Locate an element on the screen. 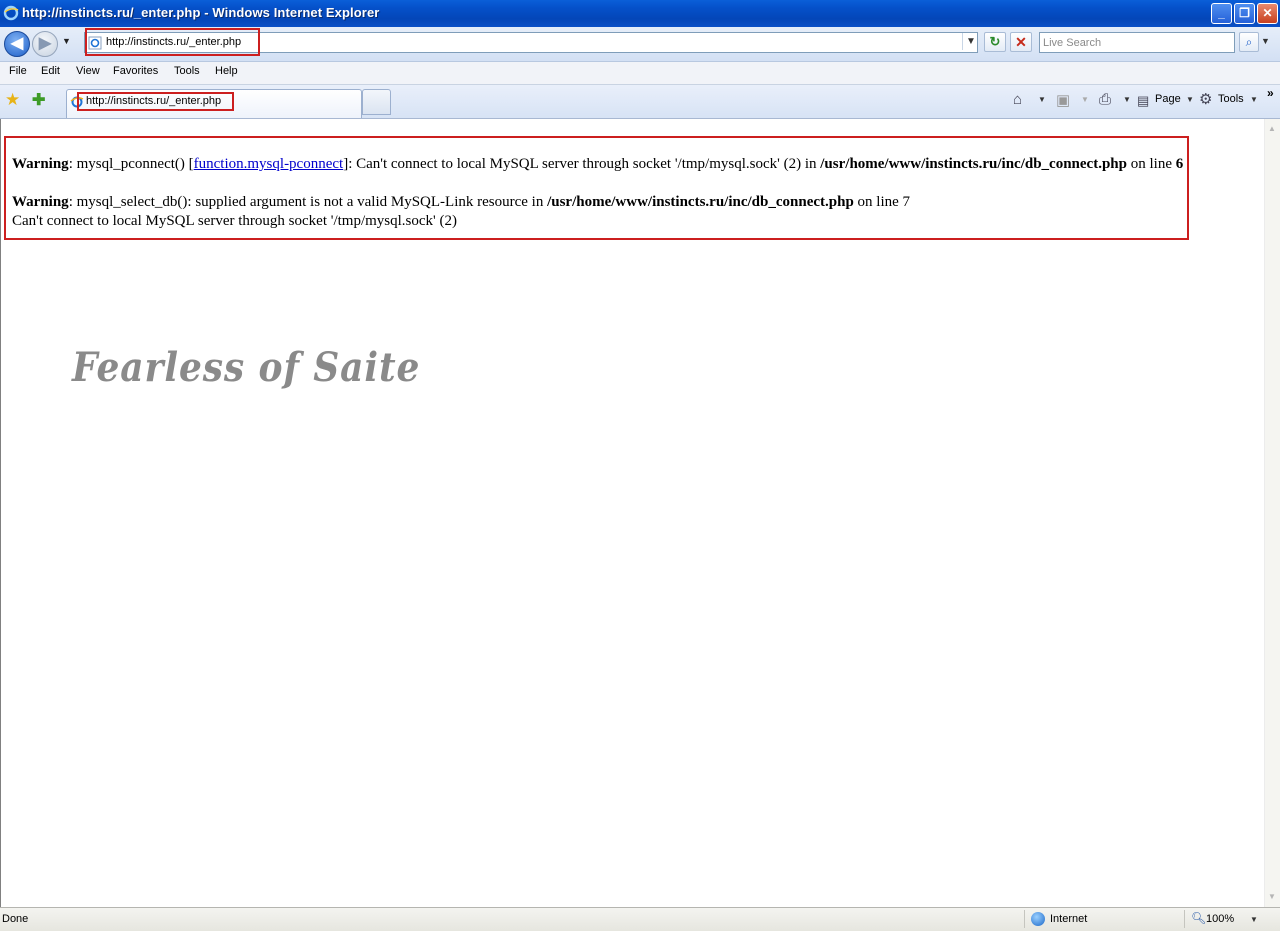 Image resolution: width=1280 pixels, height=931 pixels. vertical-scrollbar is located at coordinates (1272, 513).